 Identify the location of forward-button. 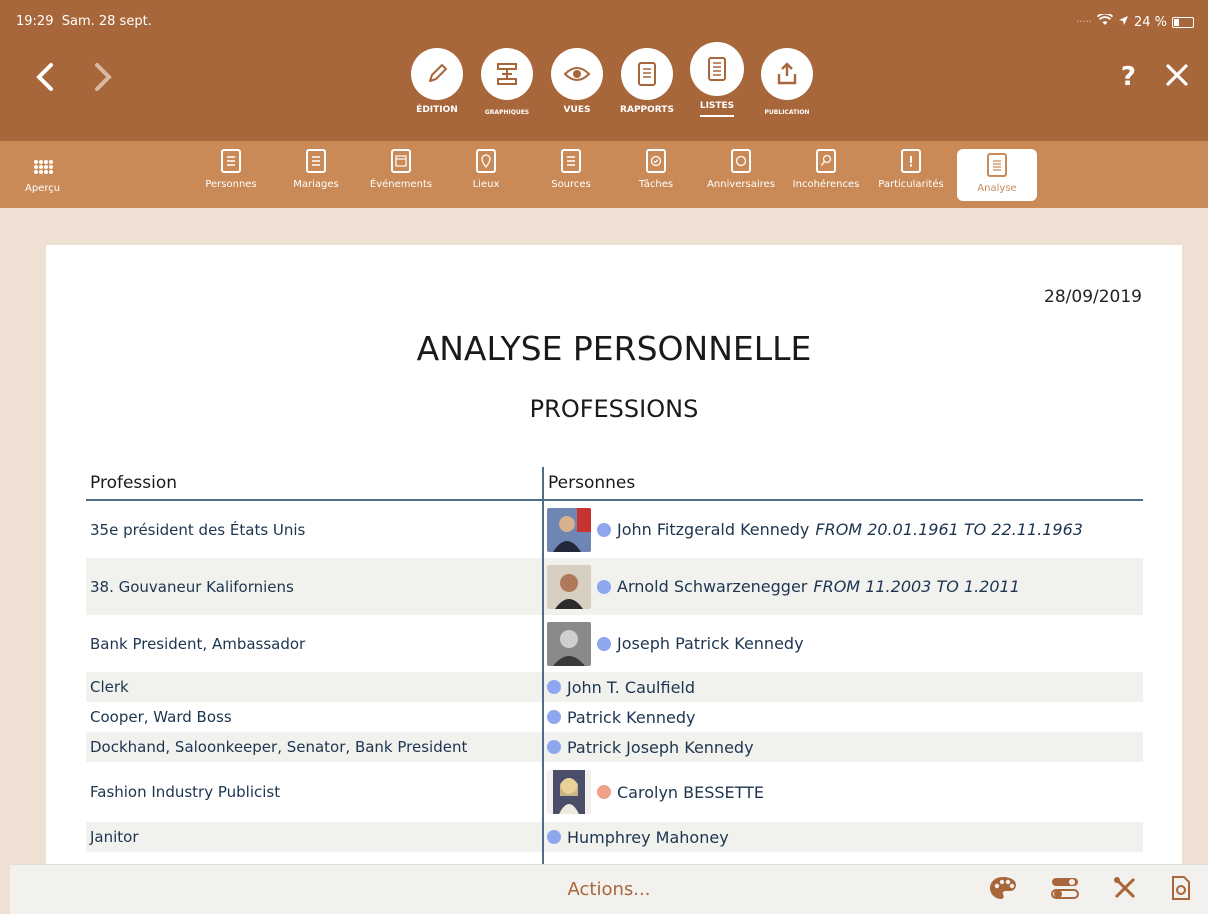
(103, 79).